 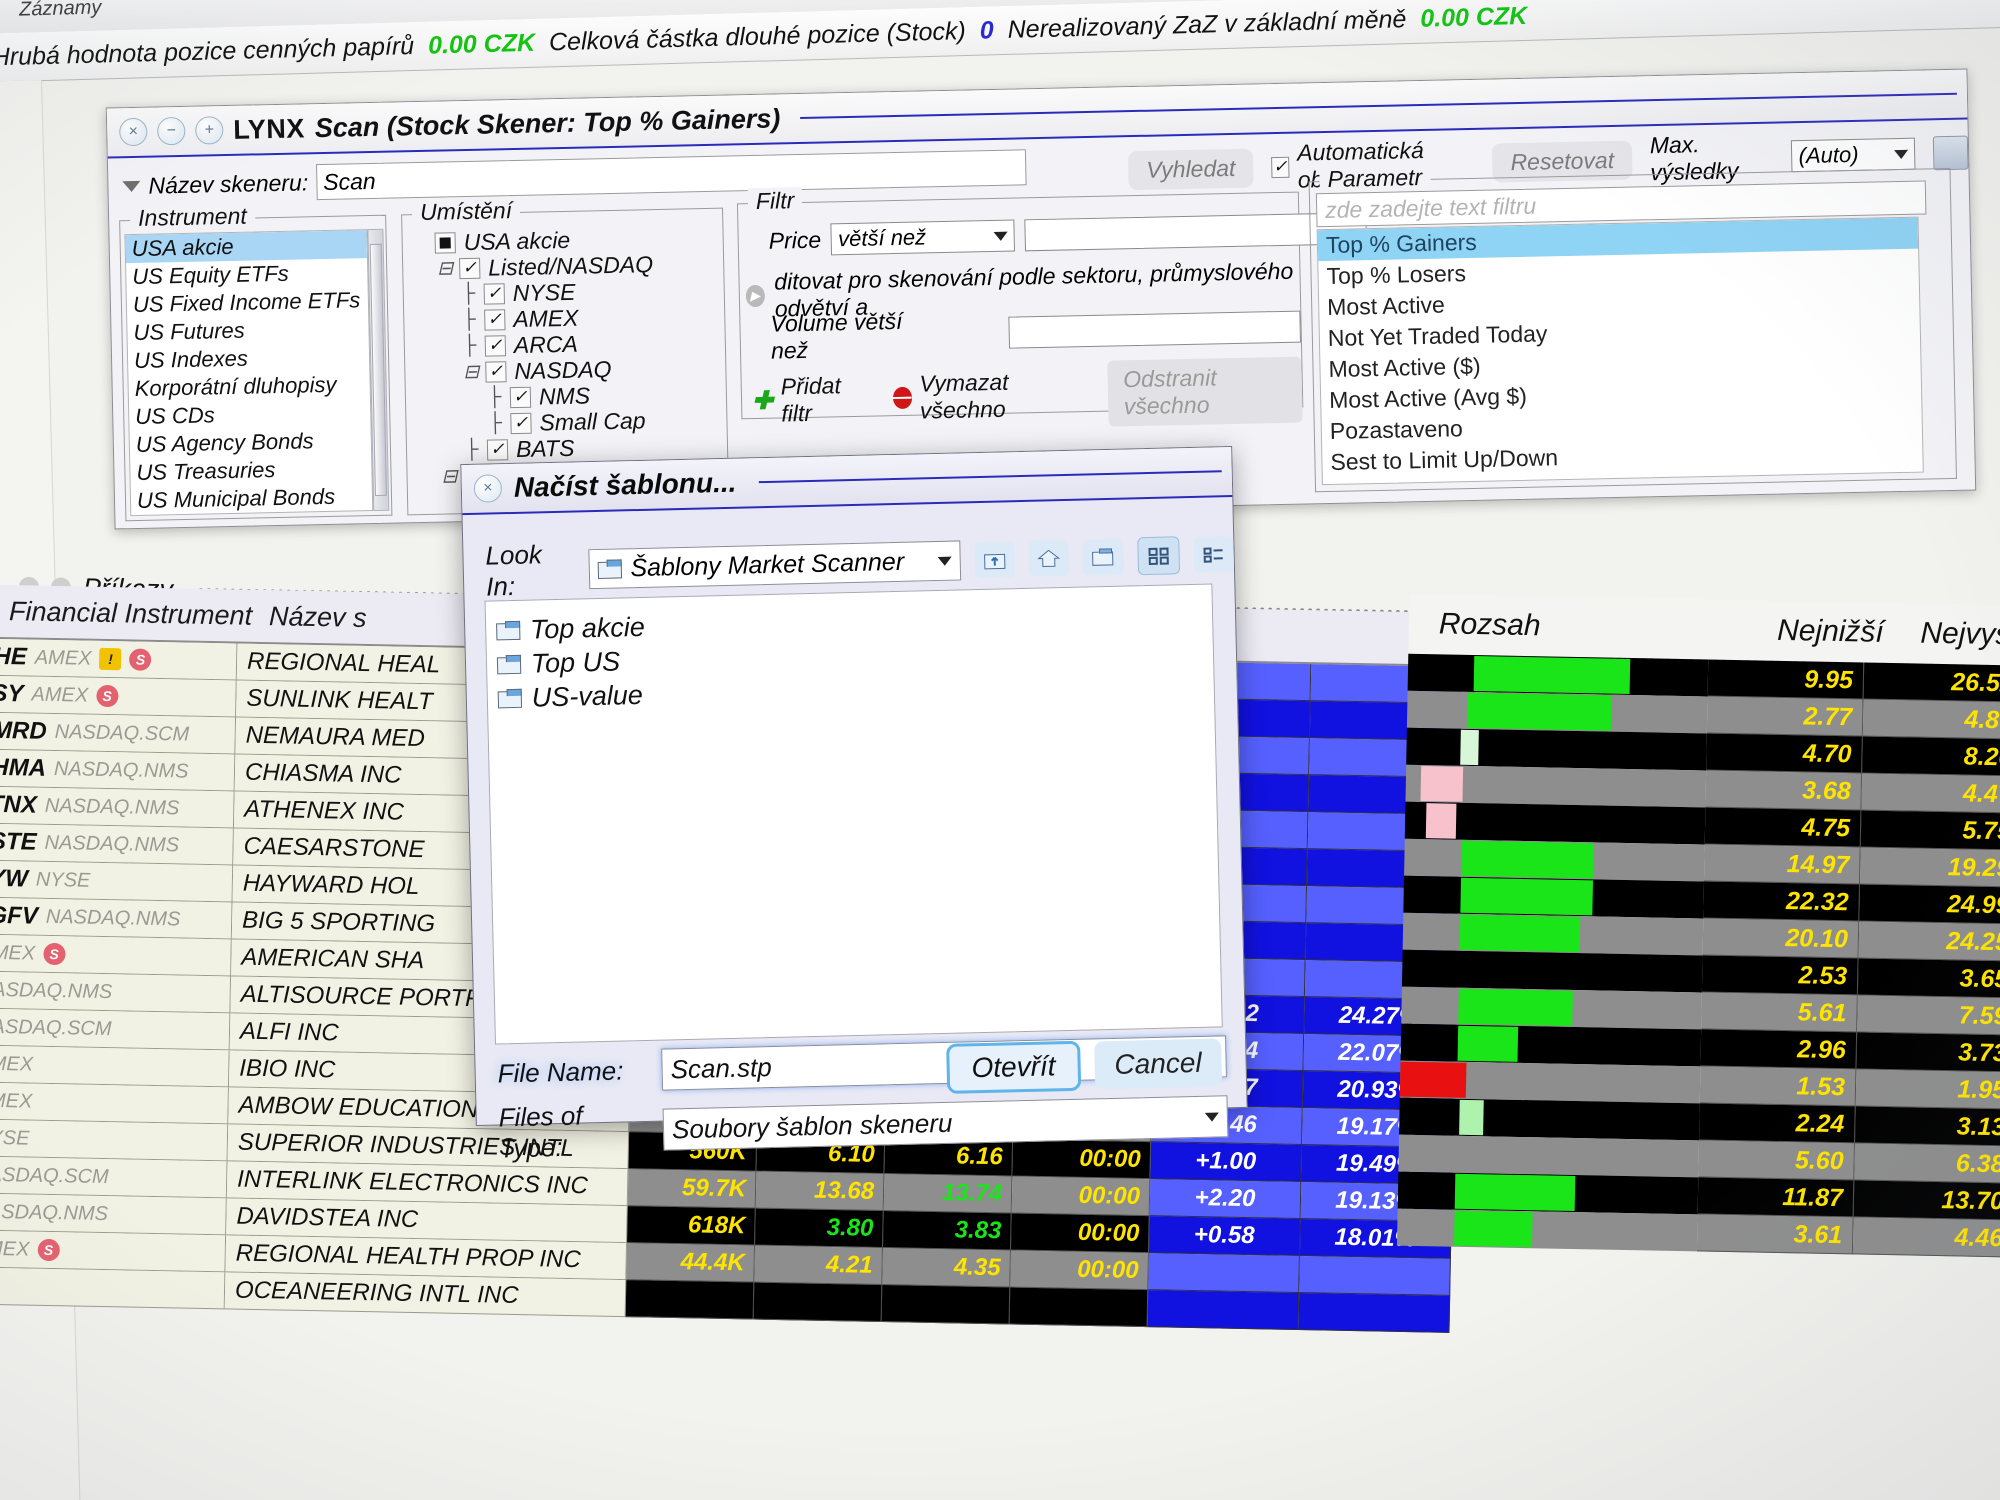 What do you see at coordinates (60, 10) in the screenshot?
I see `menu-item-zaznamy: Záznamy` at bounding box center [60, 10].